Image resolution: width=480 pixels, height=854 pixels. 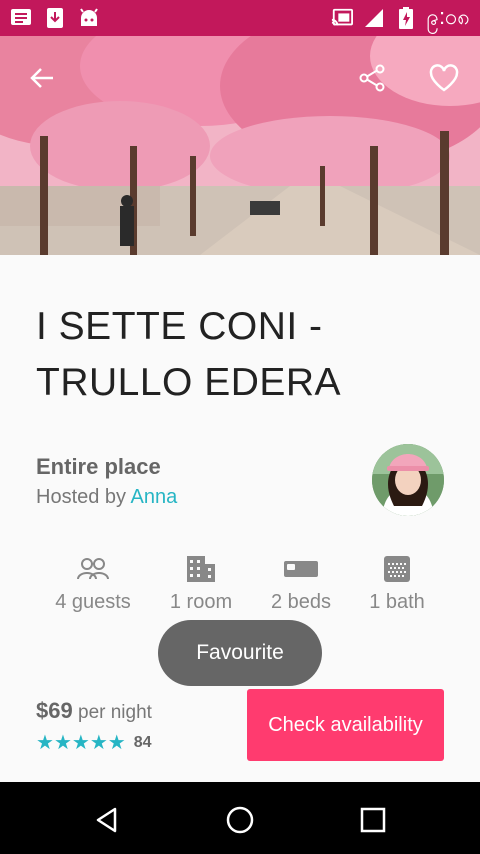 I want to click on review-count: 84, so click(x=142, y=742).